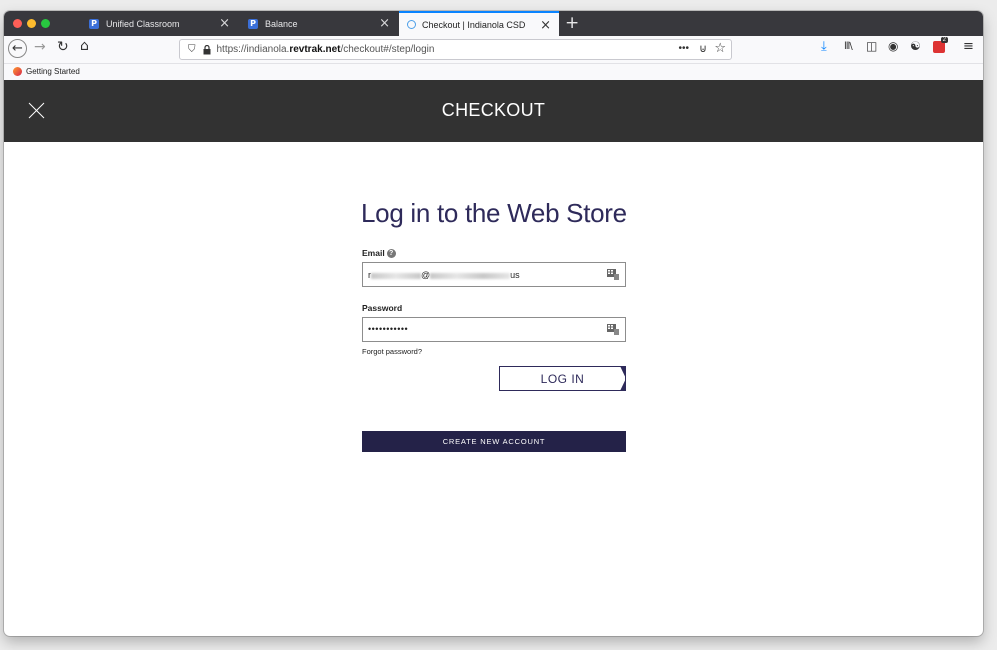 Image resolution: width=997 pixels, height=650 pixels. What do you see at coordinates (474, 24) in the screenshot?
I see `tab-label: Checkout | Indianola CSD` at bounding box center [474, 24].